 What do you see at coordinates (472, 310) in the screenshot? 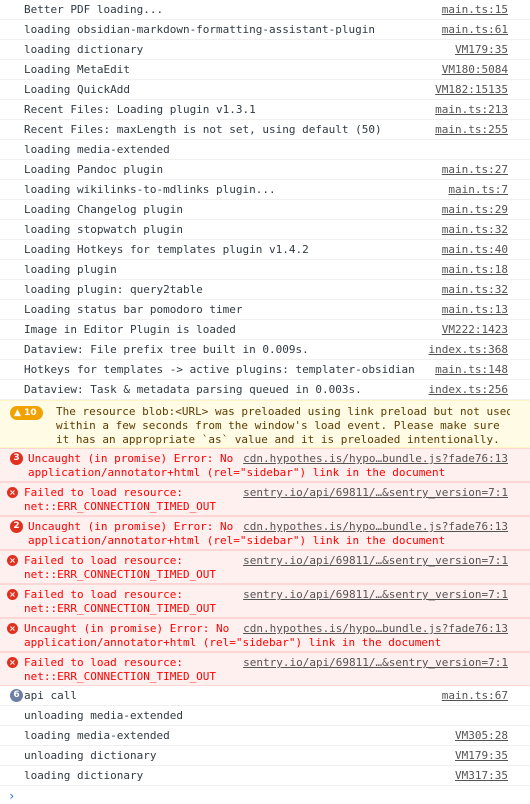
I see `source-link: main.ts:13` at bounding box center [472, 310].